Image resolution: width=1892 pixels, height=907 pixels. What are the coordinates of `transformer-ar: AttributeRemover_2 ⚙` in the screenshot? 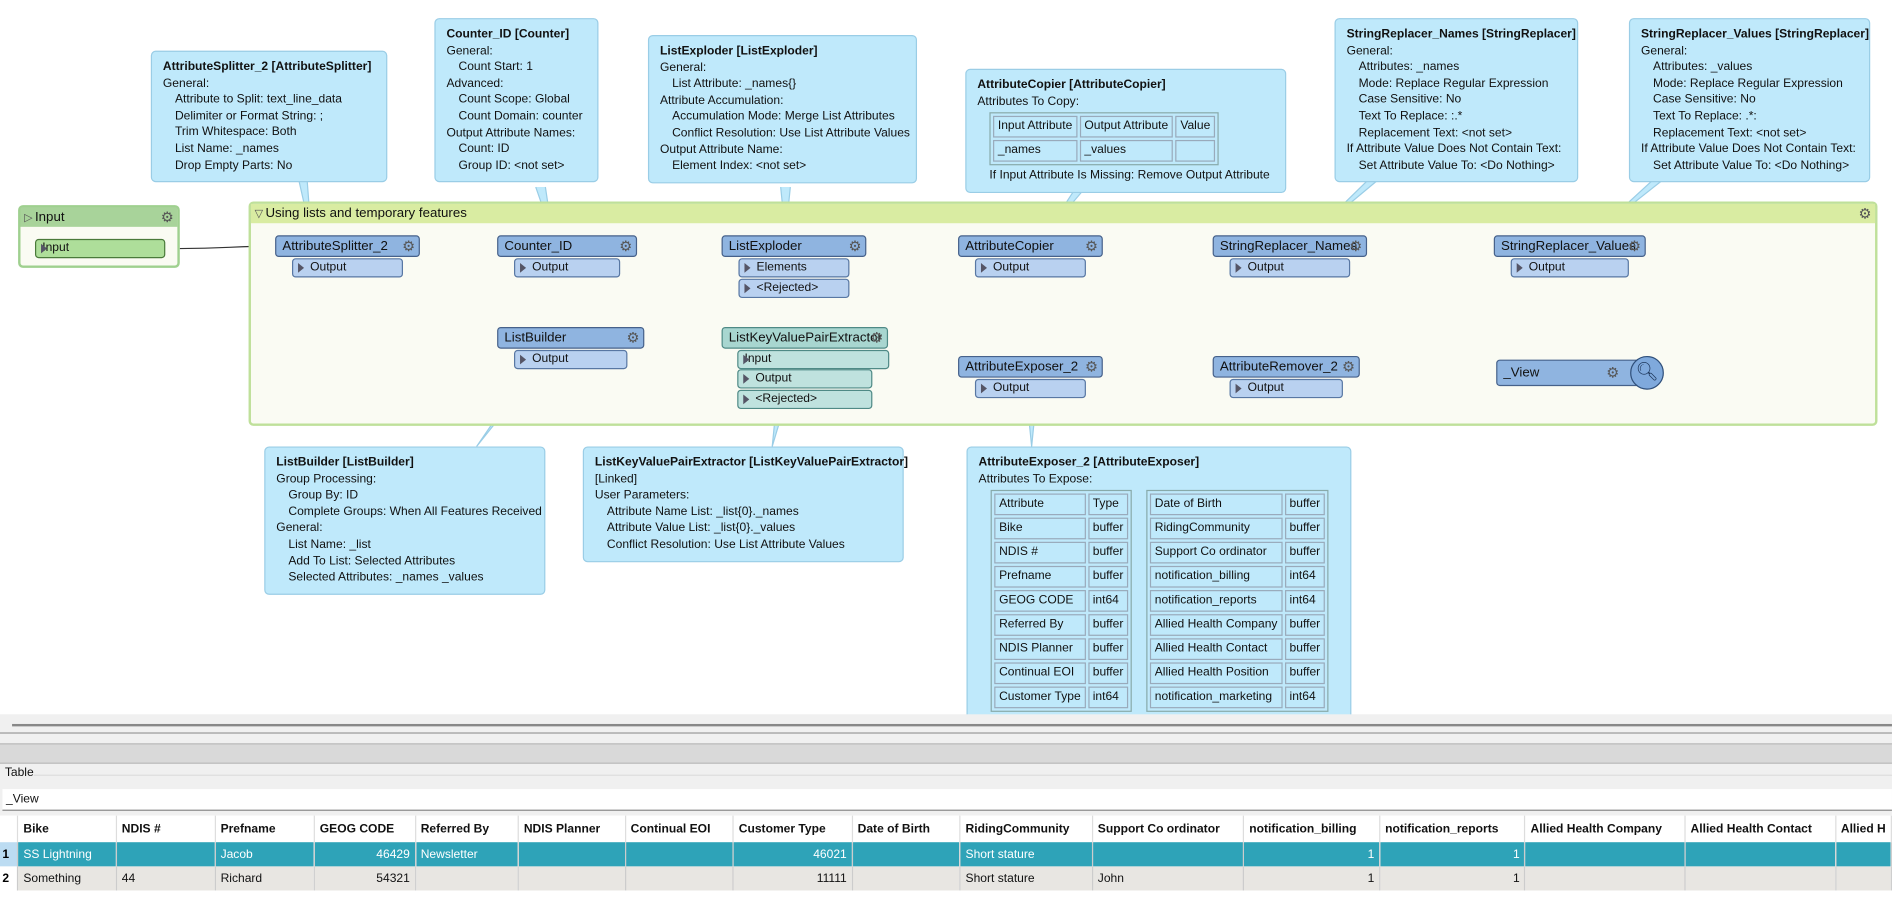 It's located at (1286, 366).